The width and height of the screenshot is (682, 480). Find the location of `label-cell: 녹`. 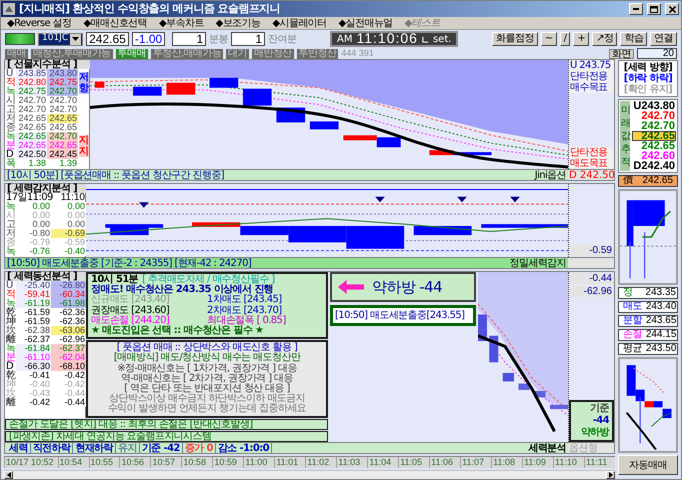

label-cell: 녹 is located at coordinates (10, 303).